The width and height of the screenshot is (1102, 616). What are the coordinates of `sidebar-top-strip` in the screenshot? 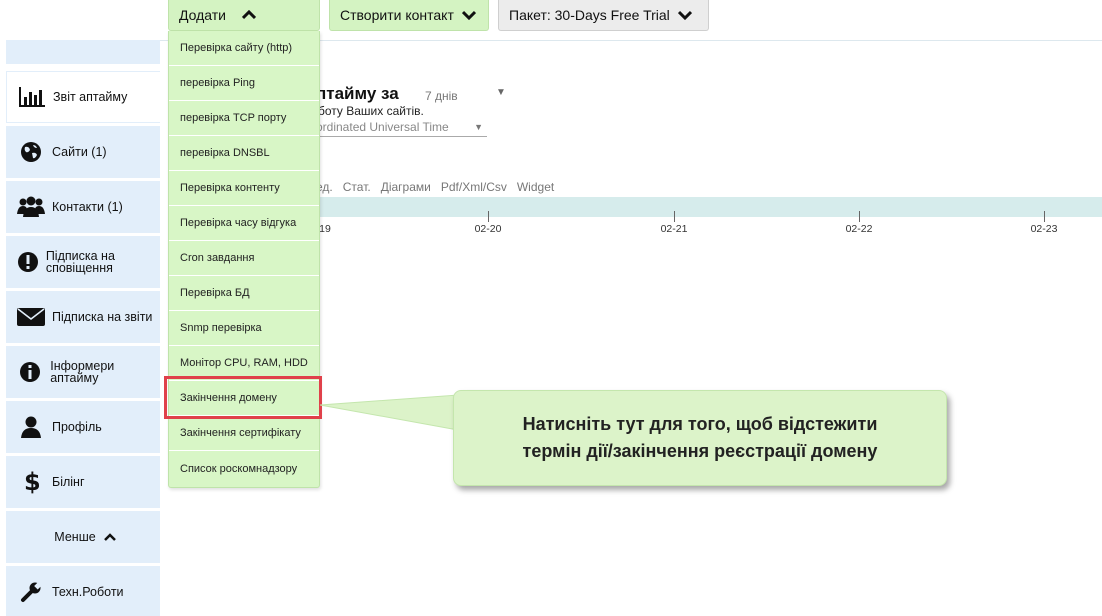 It's located at (83, 52).